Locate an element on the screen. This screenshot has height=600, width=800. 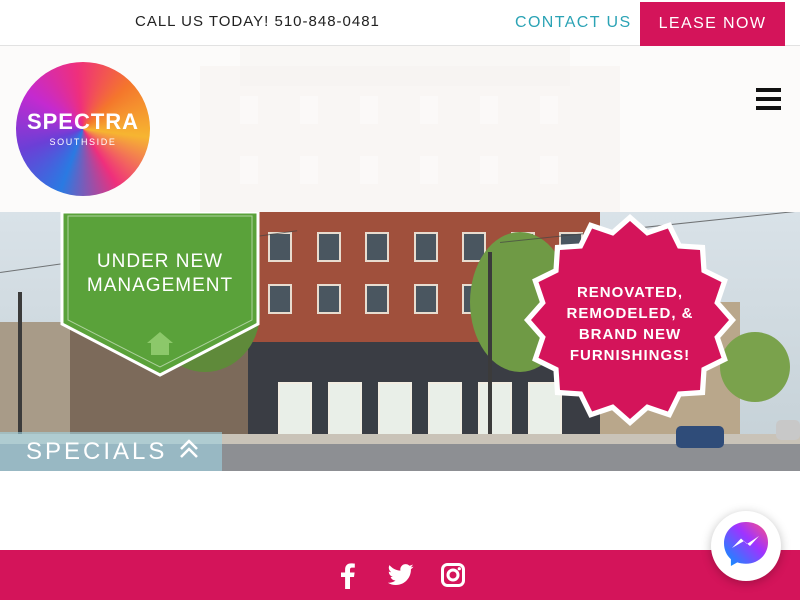
under-new-management-badge: UNDER NEW MANAGEMENT is located at coordinates (160, 293).